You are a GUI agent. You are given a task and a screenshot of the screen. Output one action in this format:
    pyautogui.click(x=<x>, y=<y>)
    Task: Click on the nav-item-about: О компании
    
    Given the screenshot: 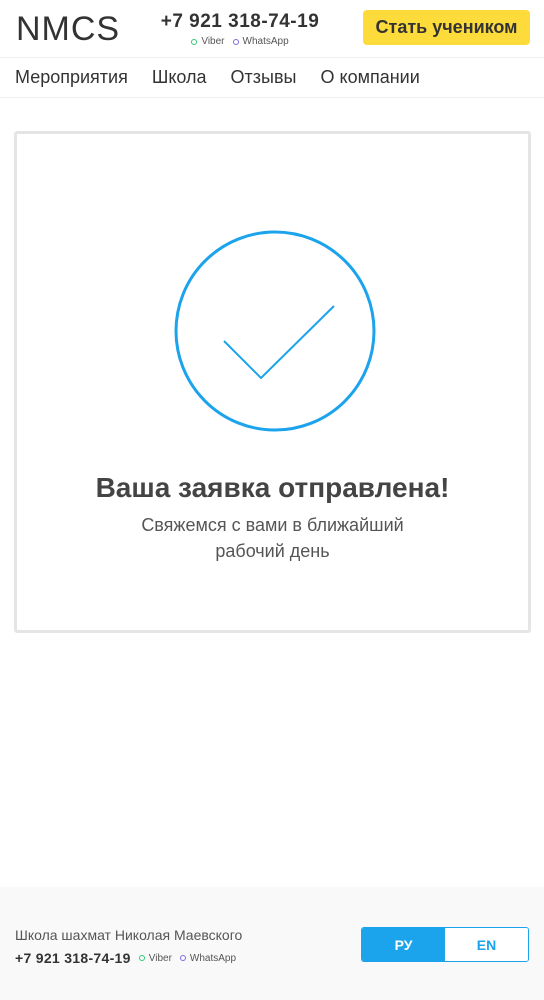 What is the action you would take?
    pyautogui.click(x=369, y=77)
    